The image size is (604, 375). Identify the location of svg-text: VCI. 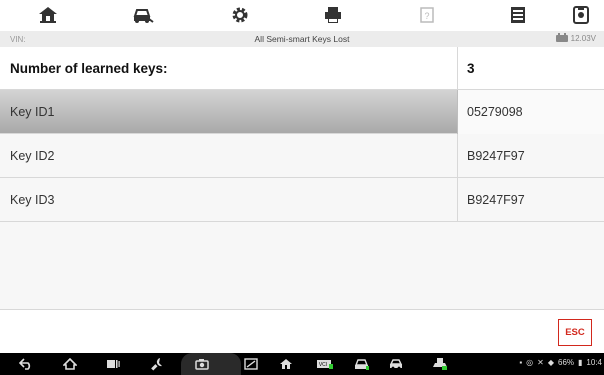
(323, 365).